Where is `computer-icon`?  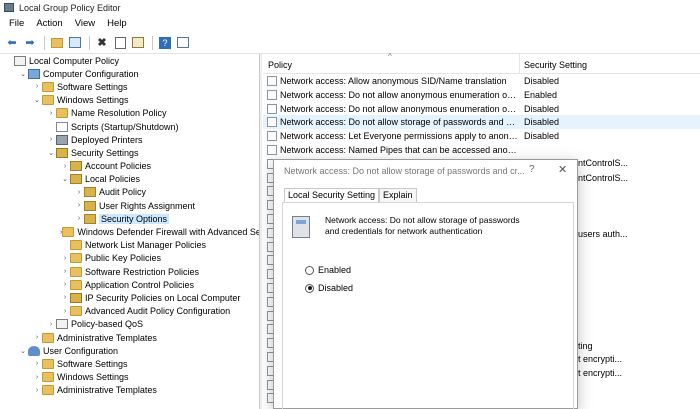
computer-icon is located at coordinates (34, 73).